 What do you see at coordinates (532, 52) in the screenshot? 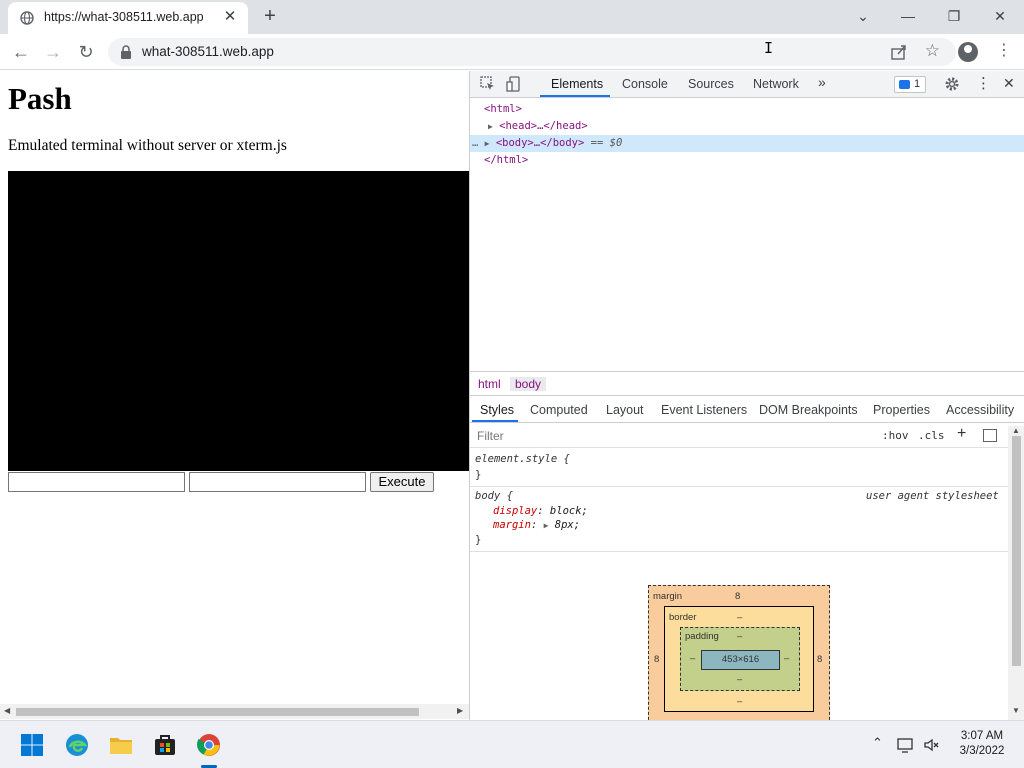
I see `address-bar: what-308511.web.app ☆` at bounding box center [532, 52].